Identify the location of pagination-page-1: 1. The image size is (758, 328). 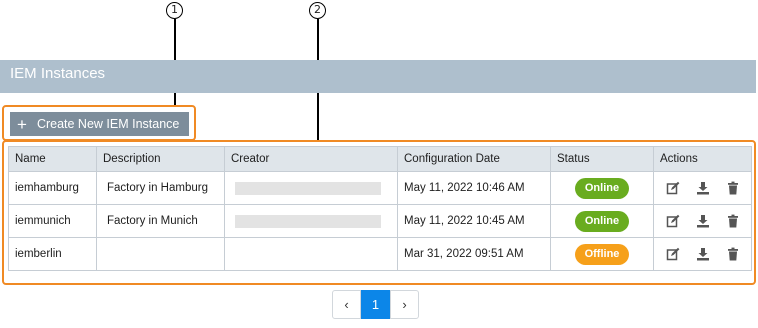
(375, 304).